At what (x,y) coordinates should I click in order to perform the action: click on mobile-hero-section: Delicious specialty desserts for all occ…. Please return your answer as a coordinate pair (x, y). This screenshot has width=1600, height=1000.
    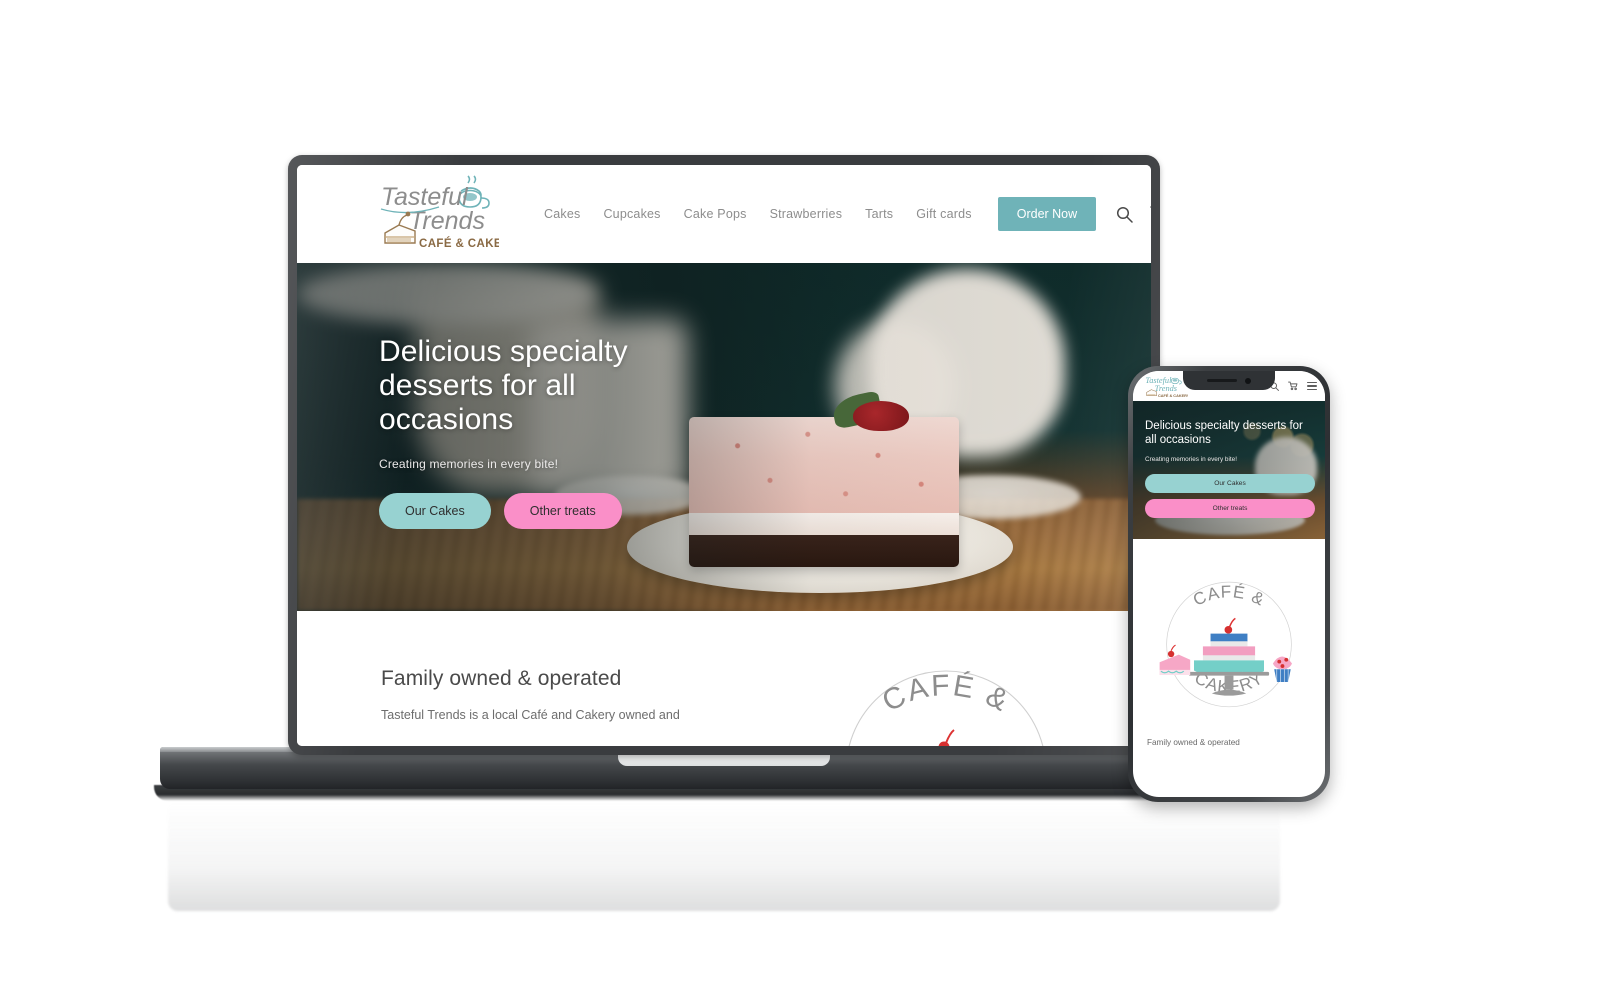
    Looking at the image, I should click on (1229, 470).